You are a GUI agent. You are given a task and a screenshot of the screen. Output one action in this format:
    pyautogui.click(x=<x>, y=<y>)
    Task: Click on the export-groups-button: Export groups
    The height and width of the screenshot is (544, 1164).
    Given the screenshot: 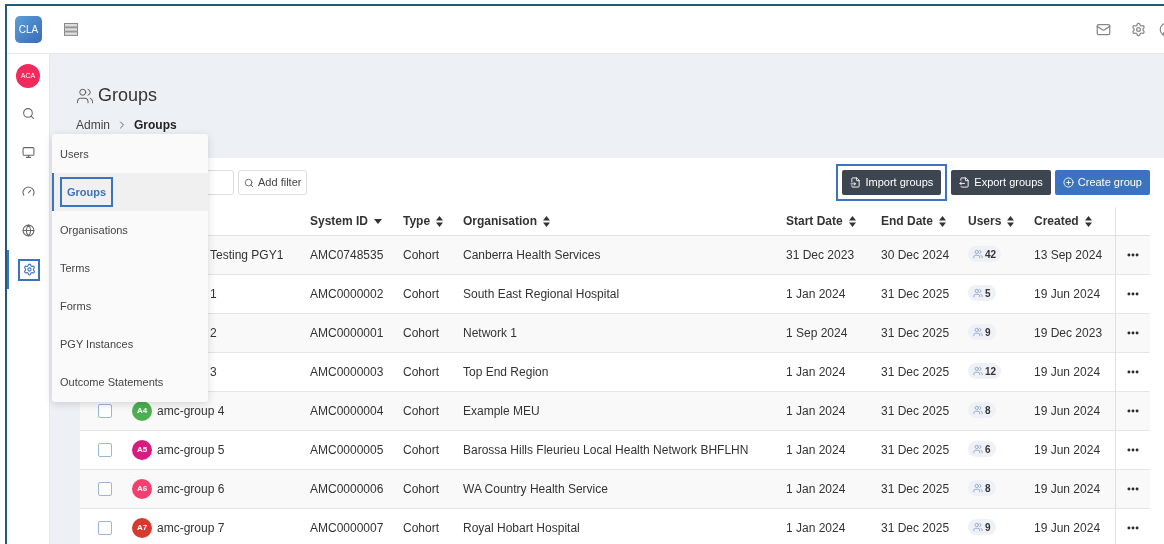 What is the action you would take?
    pyautogui.click(x=1001, y=182)
    